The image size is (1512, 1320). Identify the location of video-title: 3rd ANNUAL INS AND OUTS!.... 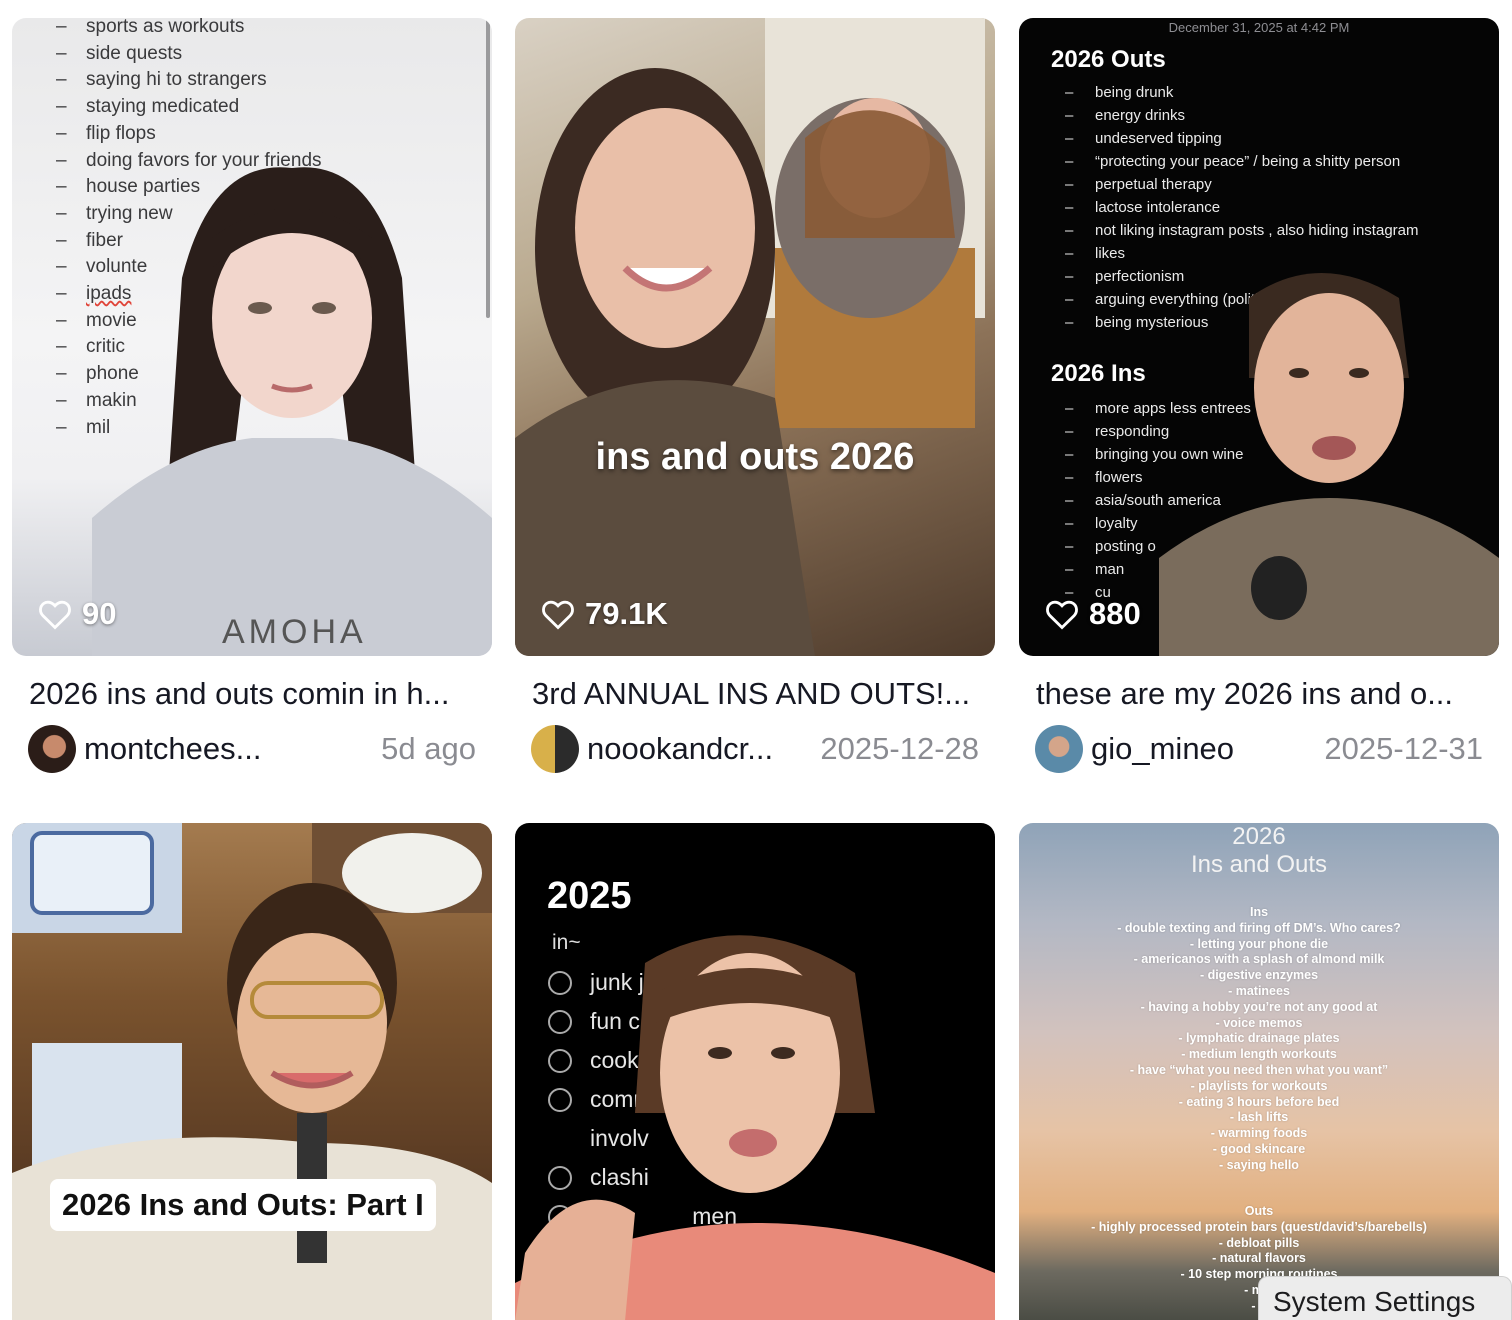
(750, 694).